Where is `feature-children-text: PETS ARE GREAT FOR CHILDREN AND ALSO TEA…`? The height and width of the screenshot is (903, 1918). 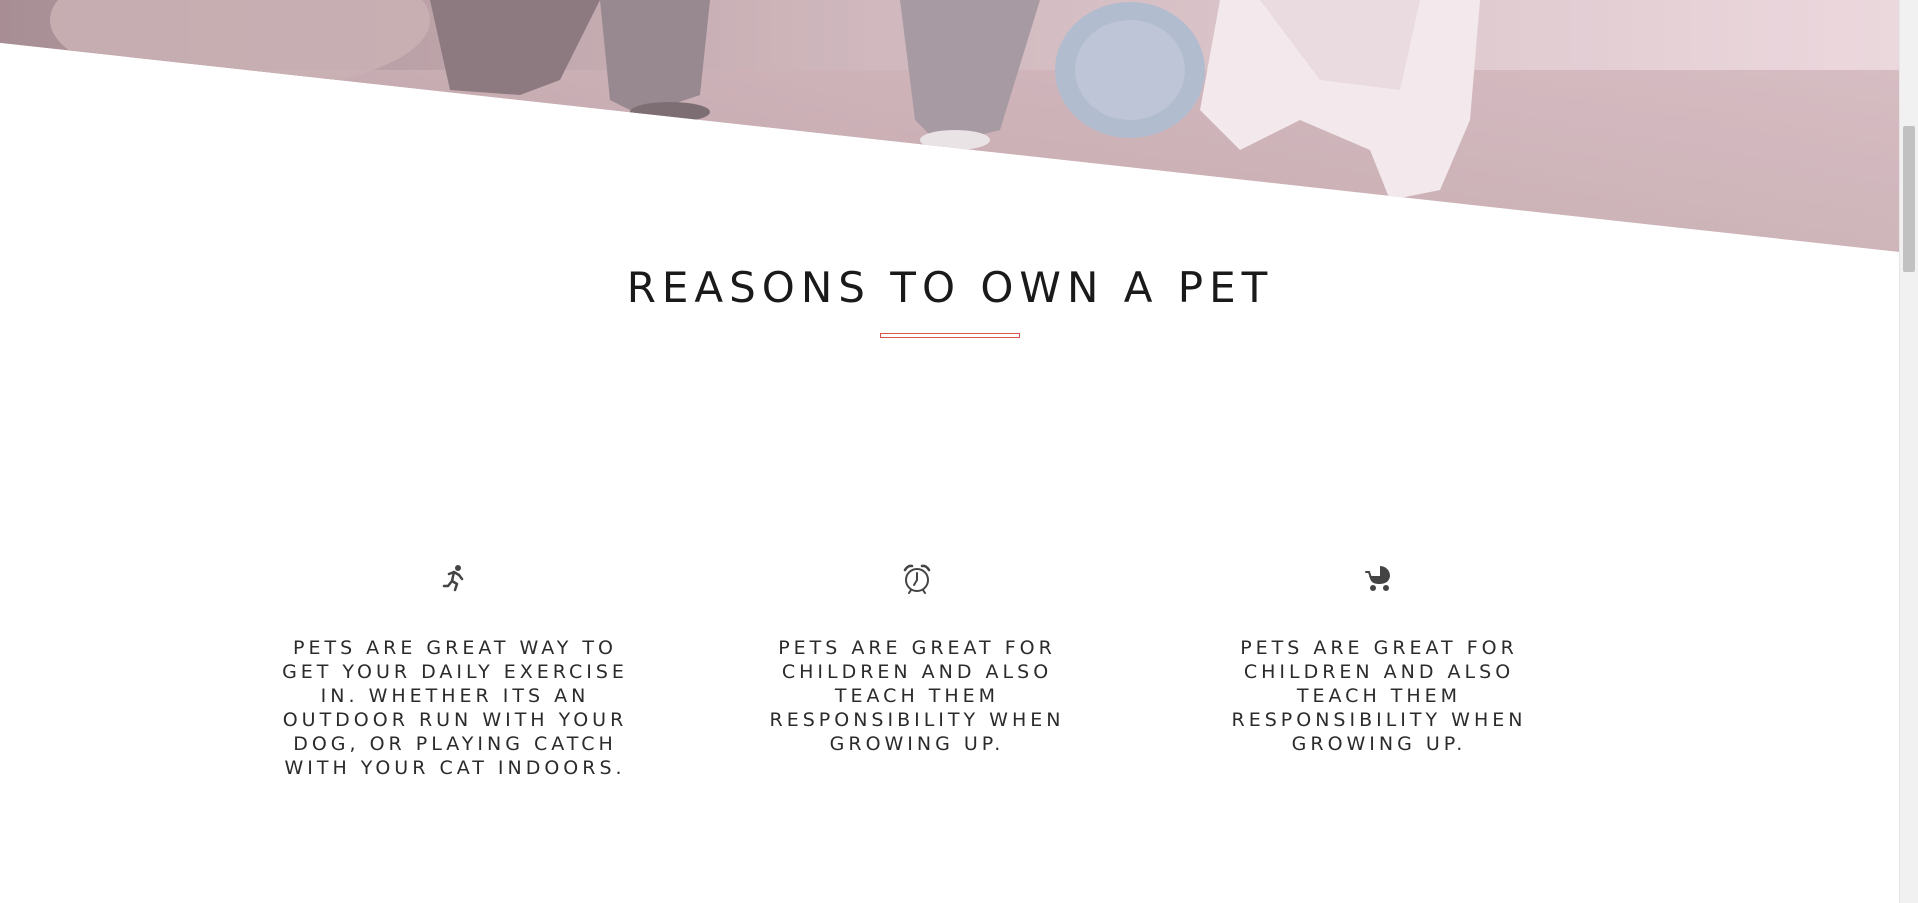
feature-children-text: PETS ARE GREAT FOR CHILDREN AND ALSO TEA… is located at coordinates (917, 696).